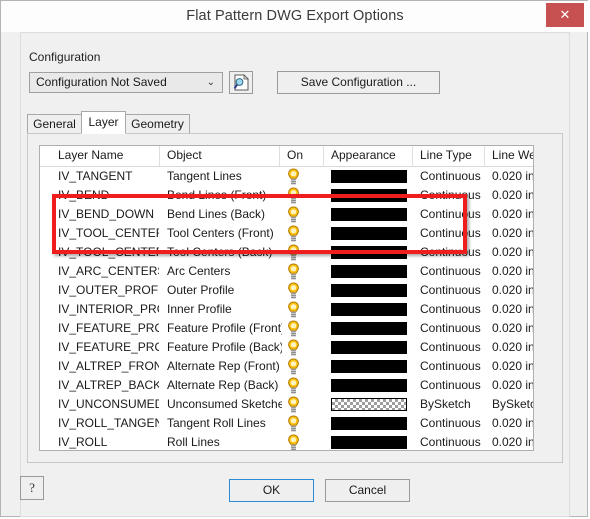 The height and width of the screenshot is (519, 590). What do you see at coordinates (367, 490) in the screenshot?
I see `cancel-button: Cancel` at bounding box center [367, 490].